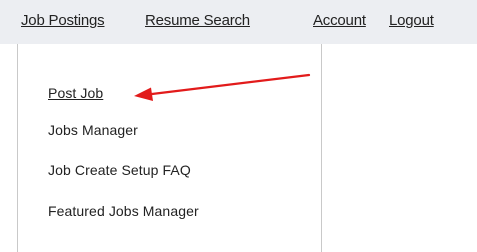 Image resolution: width=477 pixels, height=252 pixels. Describe the element at coordinates (119, 170) in the screenshot. I see `menu-item-job-create-setup-faq: Job Create Setup FAQ` at that location.